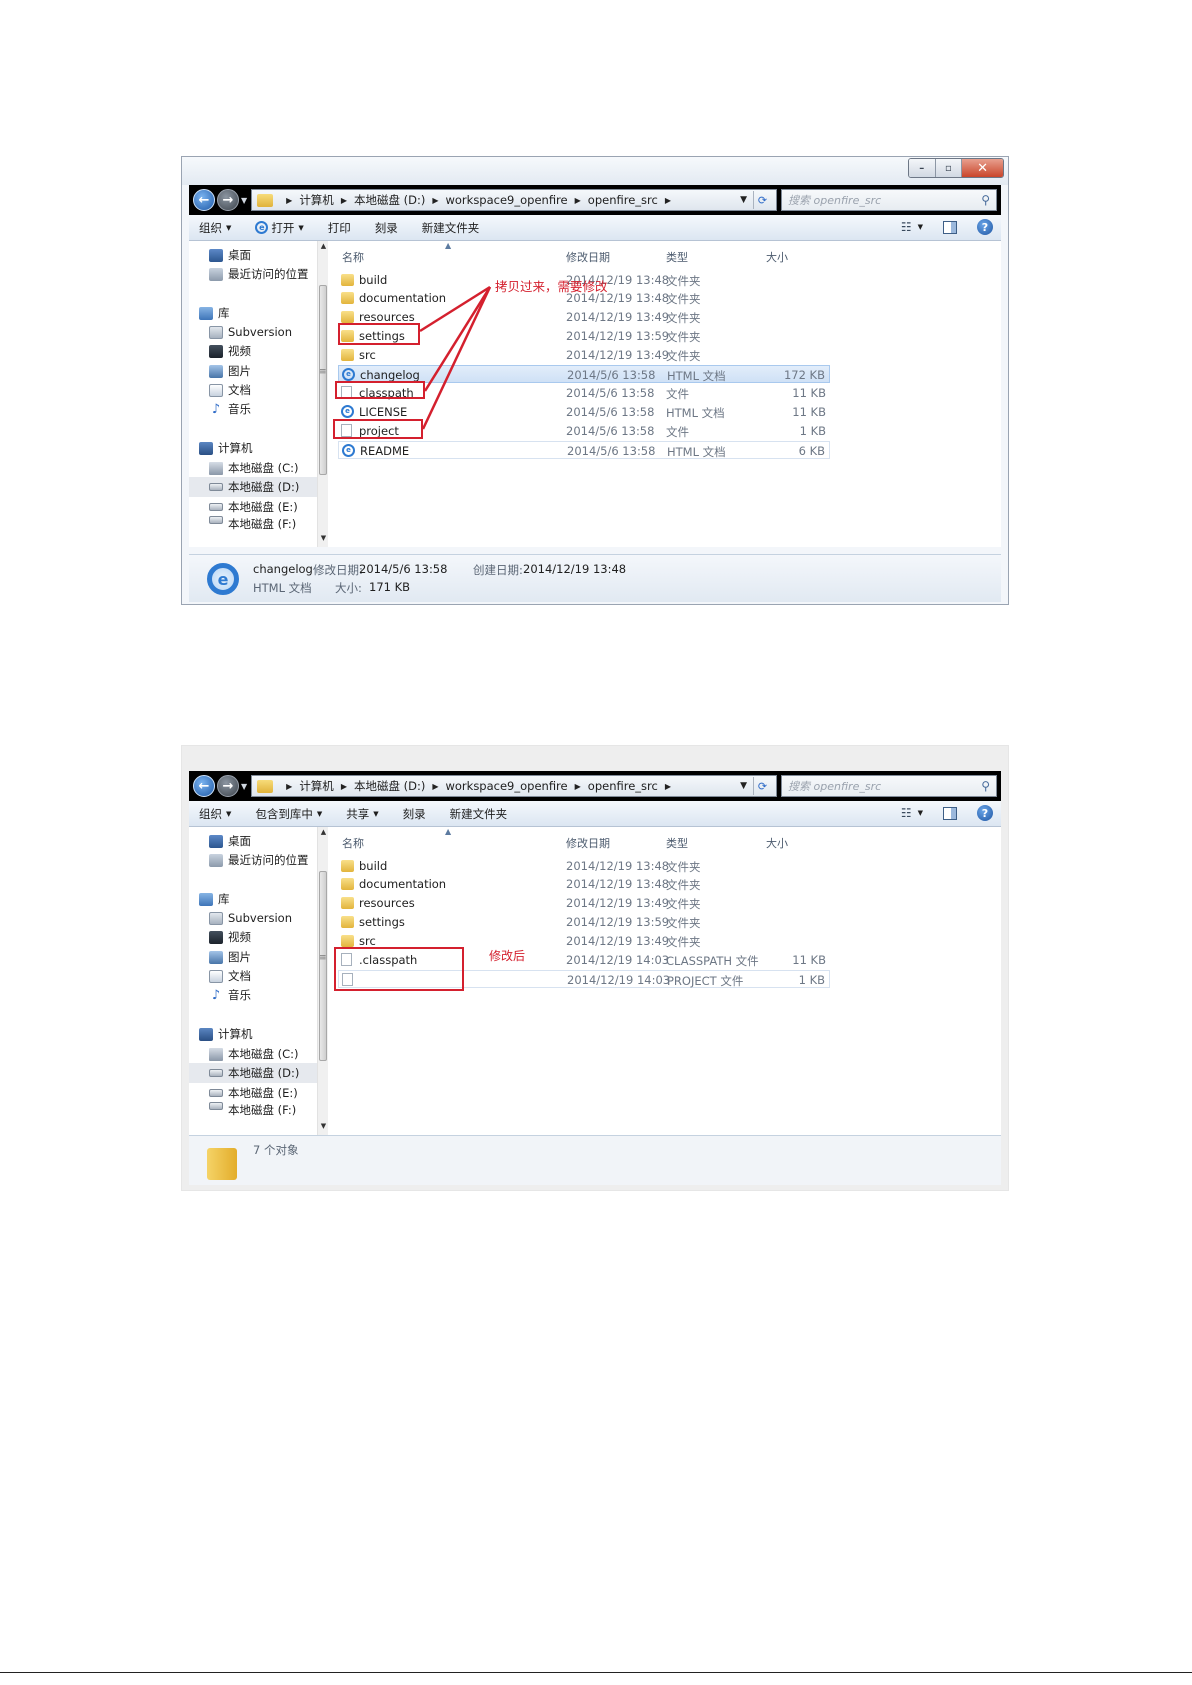  Describe the element at coordinates (982, 168) in the screenshot. I see `close-button: ✕` at that location.